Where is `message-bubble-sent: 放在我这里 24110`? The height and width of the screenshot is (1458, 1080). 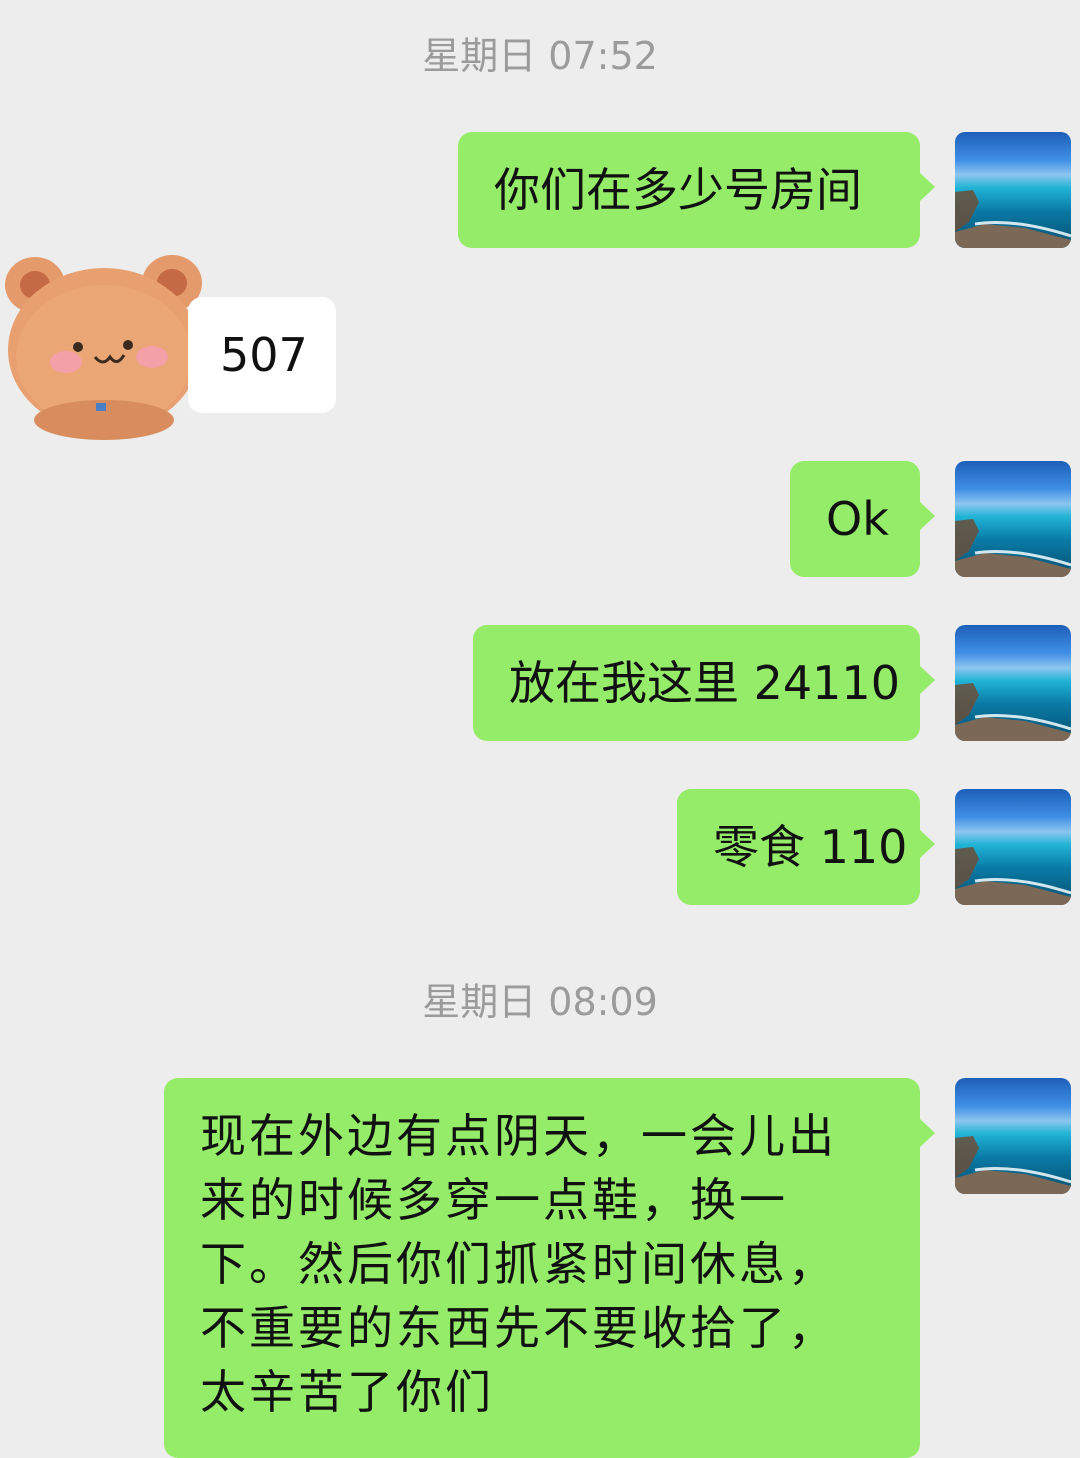
message-bubble-sent: 放在我这里 24110 is located at coordinates (704, 683).